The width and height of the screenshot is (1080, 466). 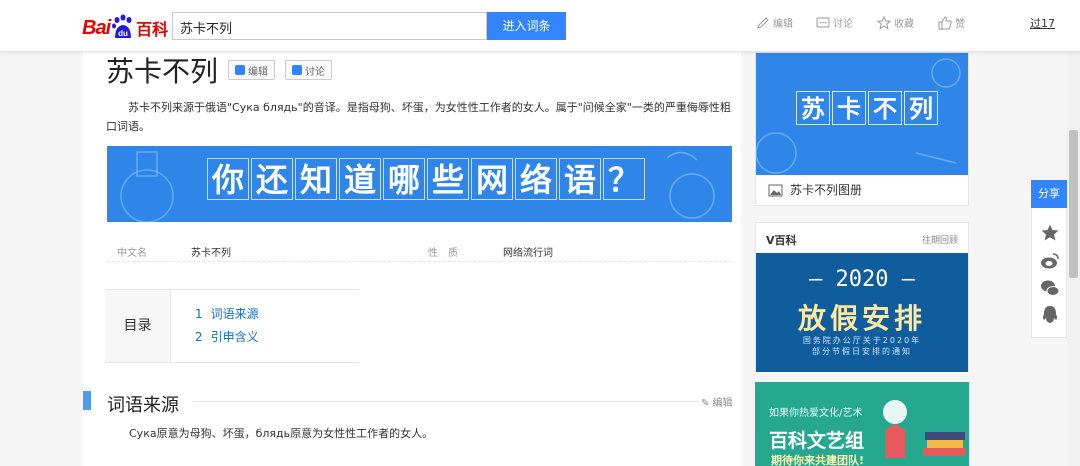 What do you see at coordinates (921, 108) in the screenshot?
I see `album-title-char: 列` at bounding box center [921, 108].